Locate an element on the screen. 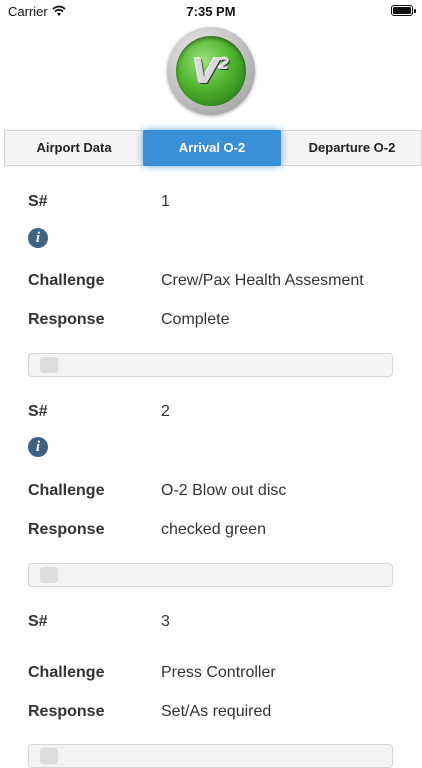  sn-value: 1 is located at coordinates (165, 201).